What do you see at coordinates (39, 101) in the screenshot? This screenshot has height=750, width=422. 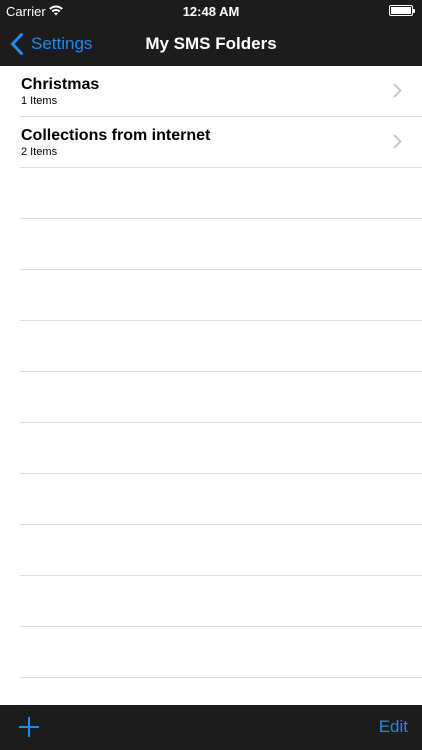 I see `folder-item-count: 1 Items` at bounding box center [39, 101].